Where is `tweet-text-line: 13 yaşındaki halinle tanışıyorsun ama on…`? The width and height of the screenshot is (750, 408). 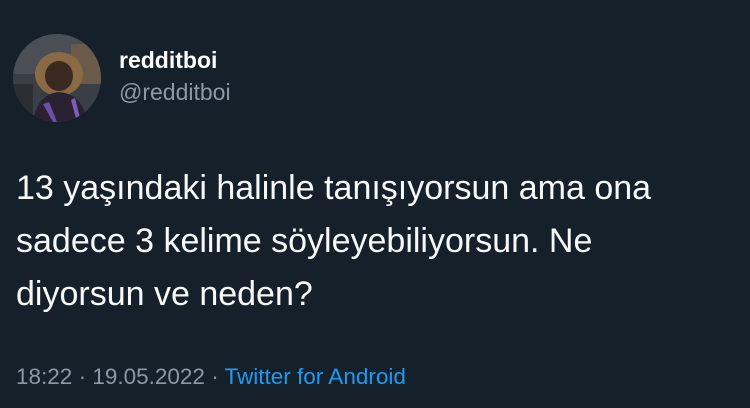 tweet-text-line: 13 yaşındaki halinle tanışıyorsun ama on… is located at coordinates (334, 188).